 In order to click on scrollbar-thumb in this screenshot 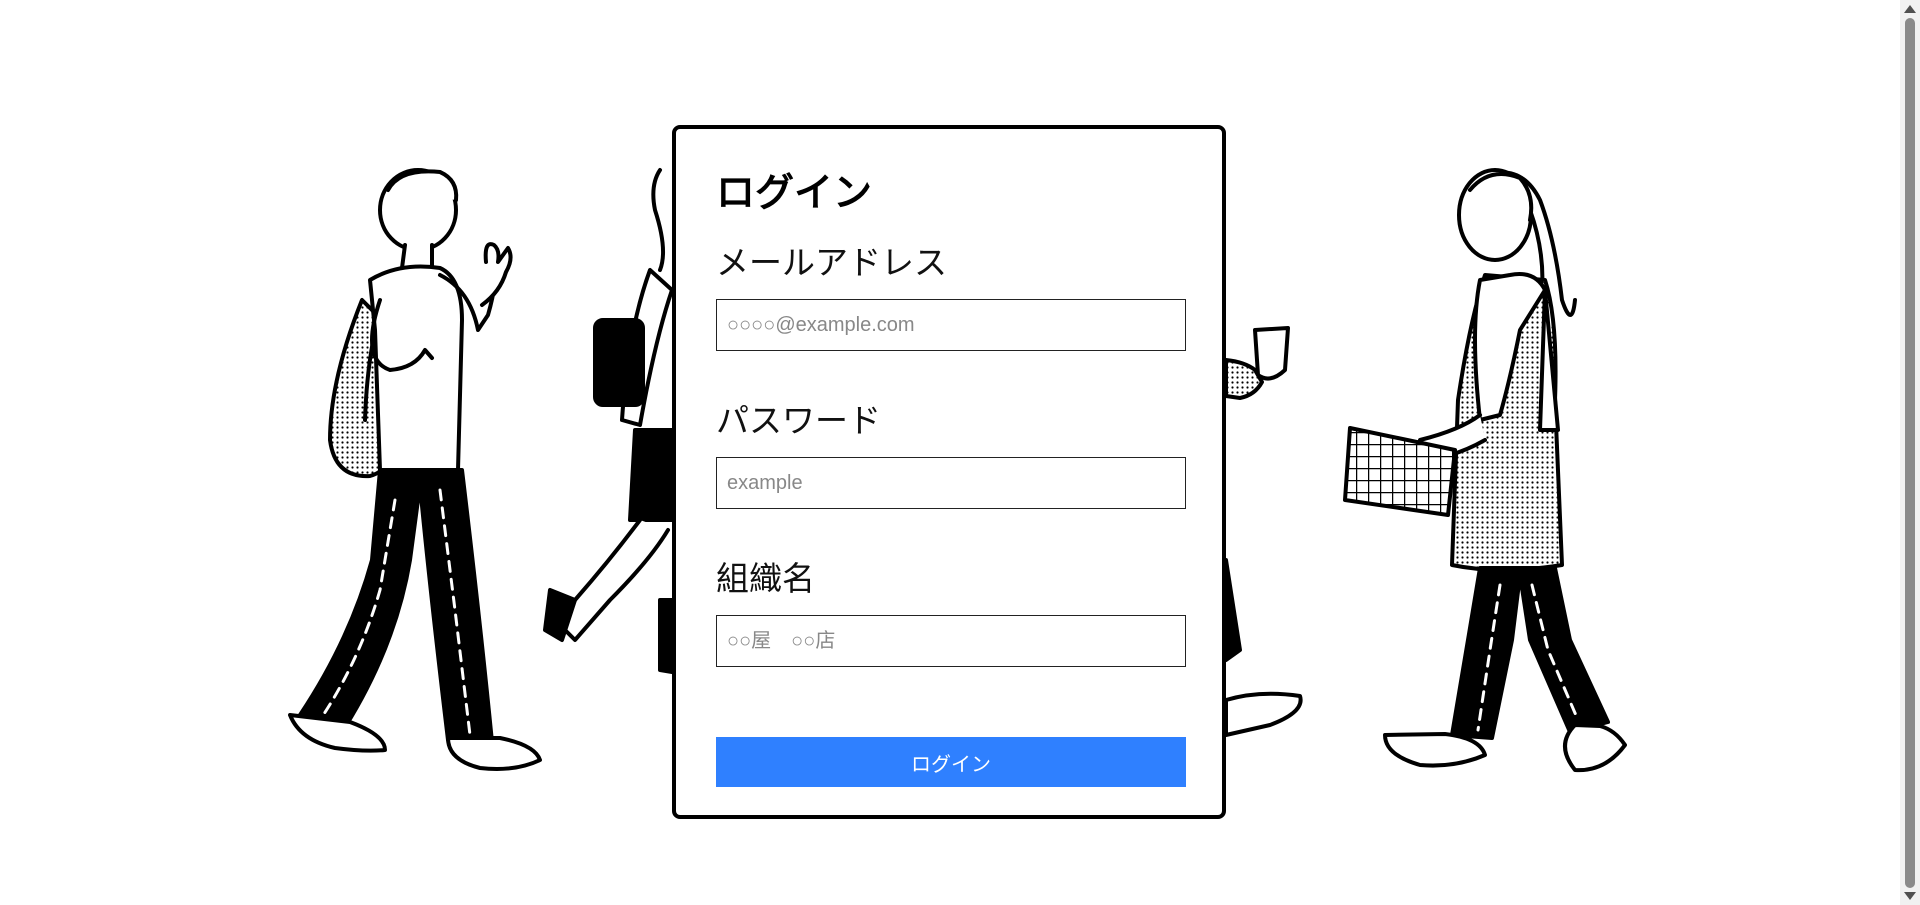, I will do `click(1910, 453)`.